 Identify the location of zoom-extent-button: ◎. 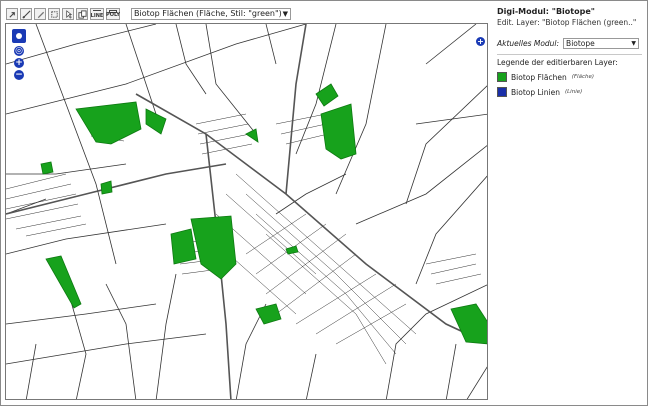
(19, 51).